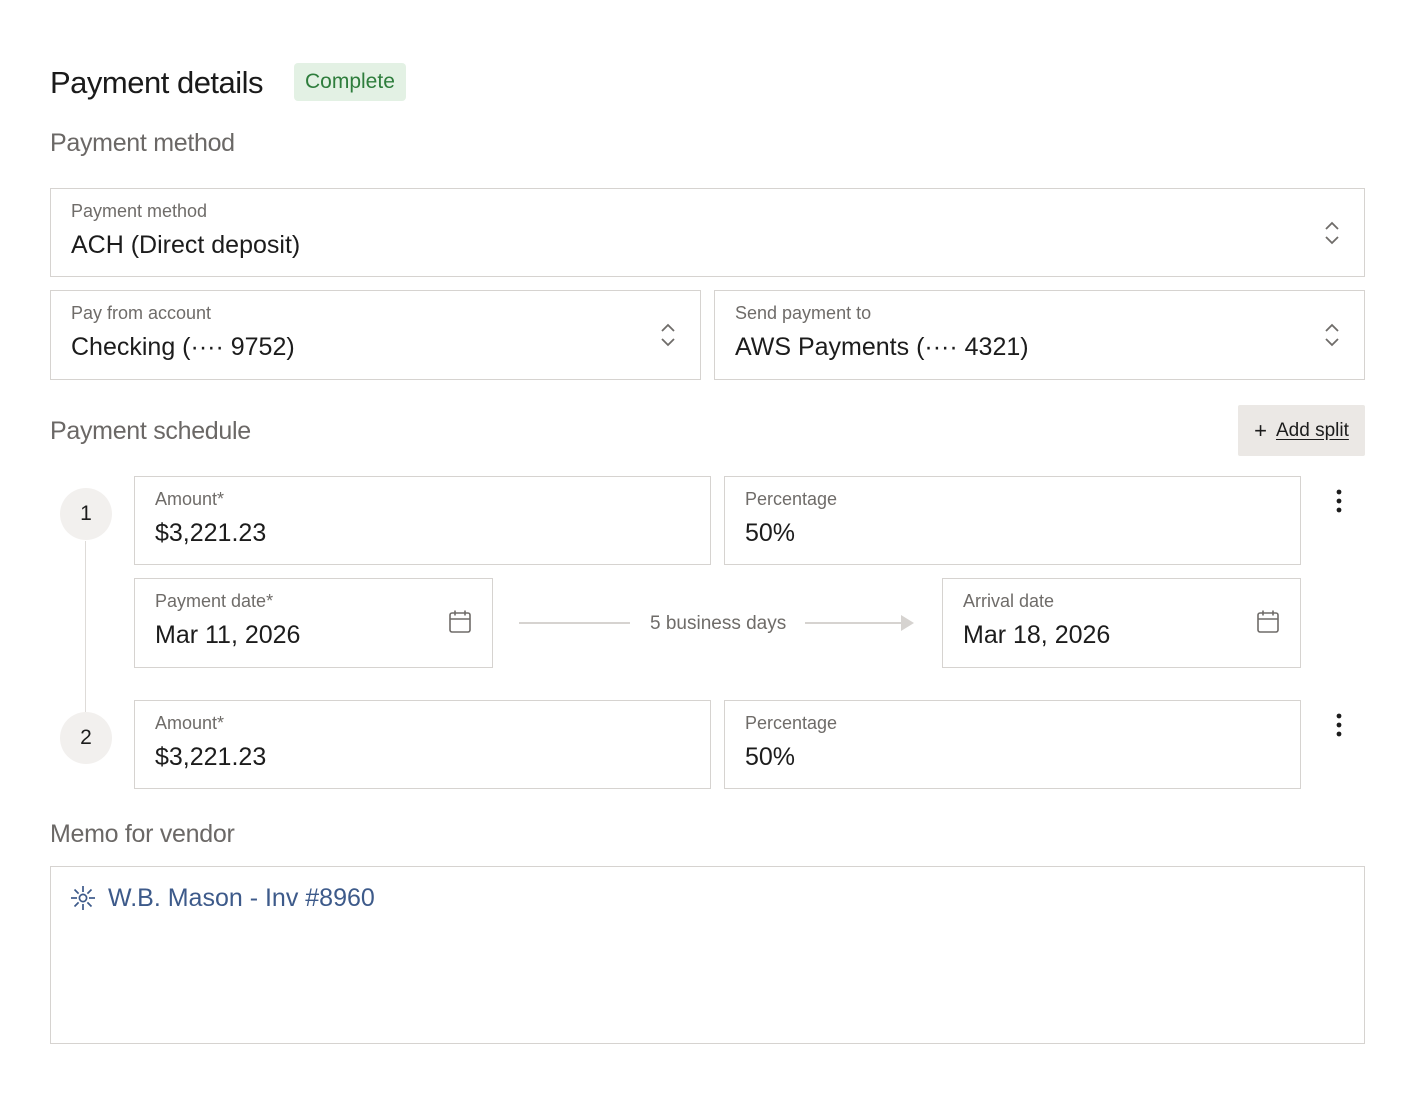  What do you see at coordinates (1009, 601) in the screenshot?
I see `arrival-date-label: Arrival date` at bounding box center [1009, 601].